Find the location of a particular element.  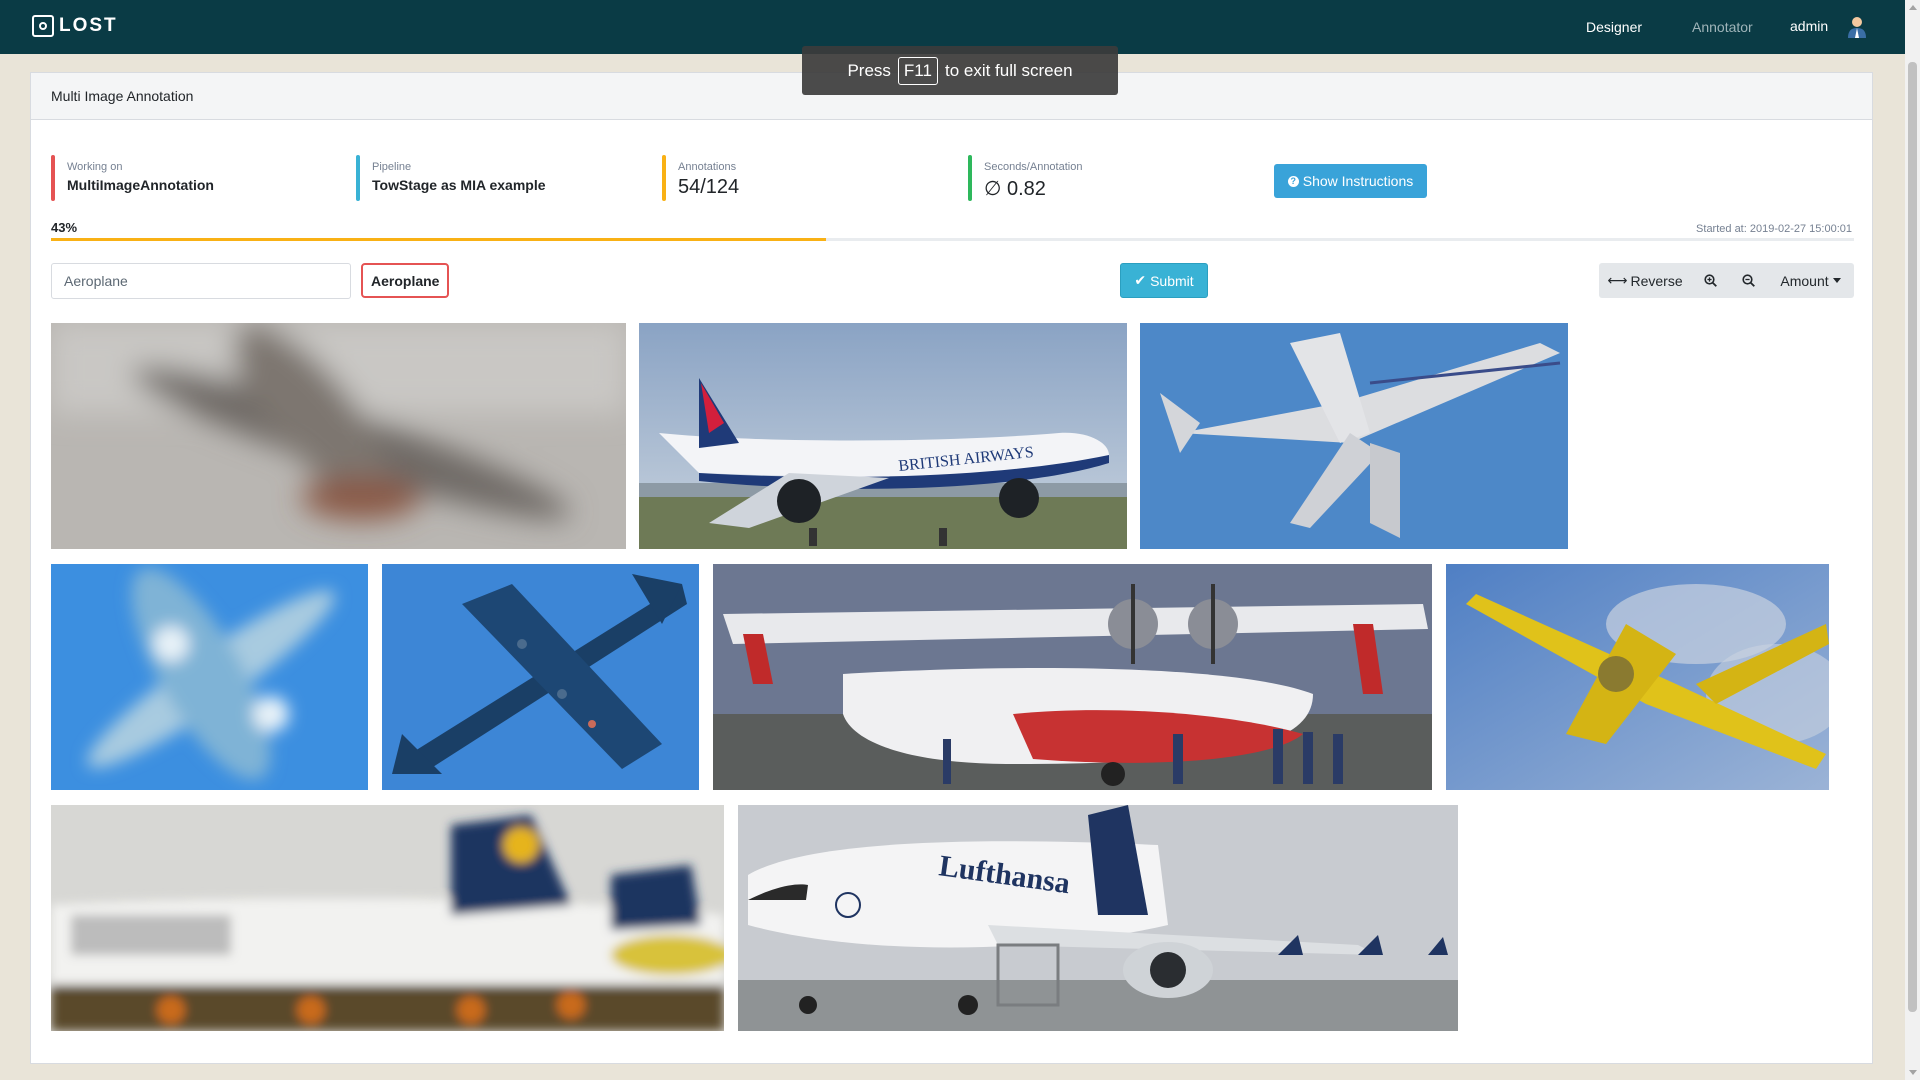

question-icon: ? is located at coordinates (1293, 181).